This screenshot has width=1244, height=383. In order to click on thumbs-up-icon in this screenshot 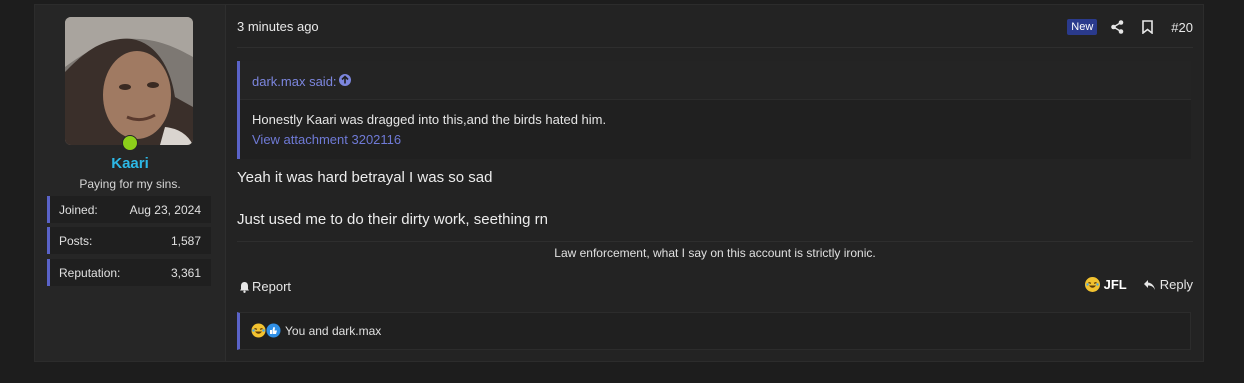, I will do `click(273, 330)`.